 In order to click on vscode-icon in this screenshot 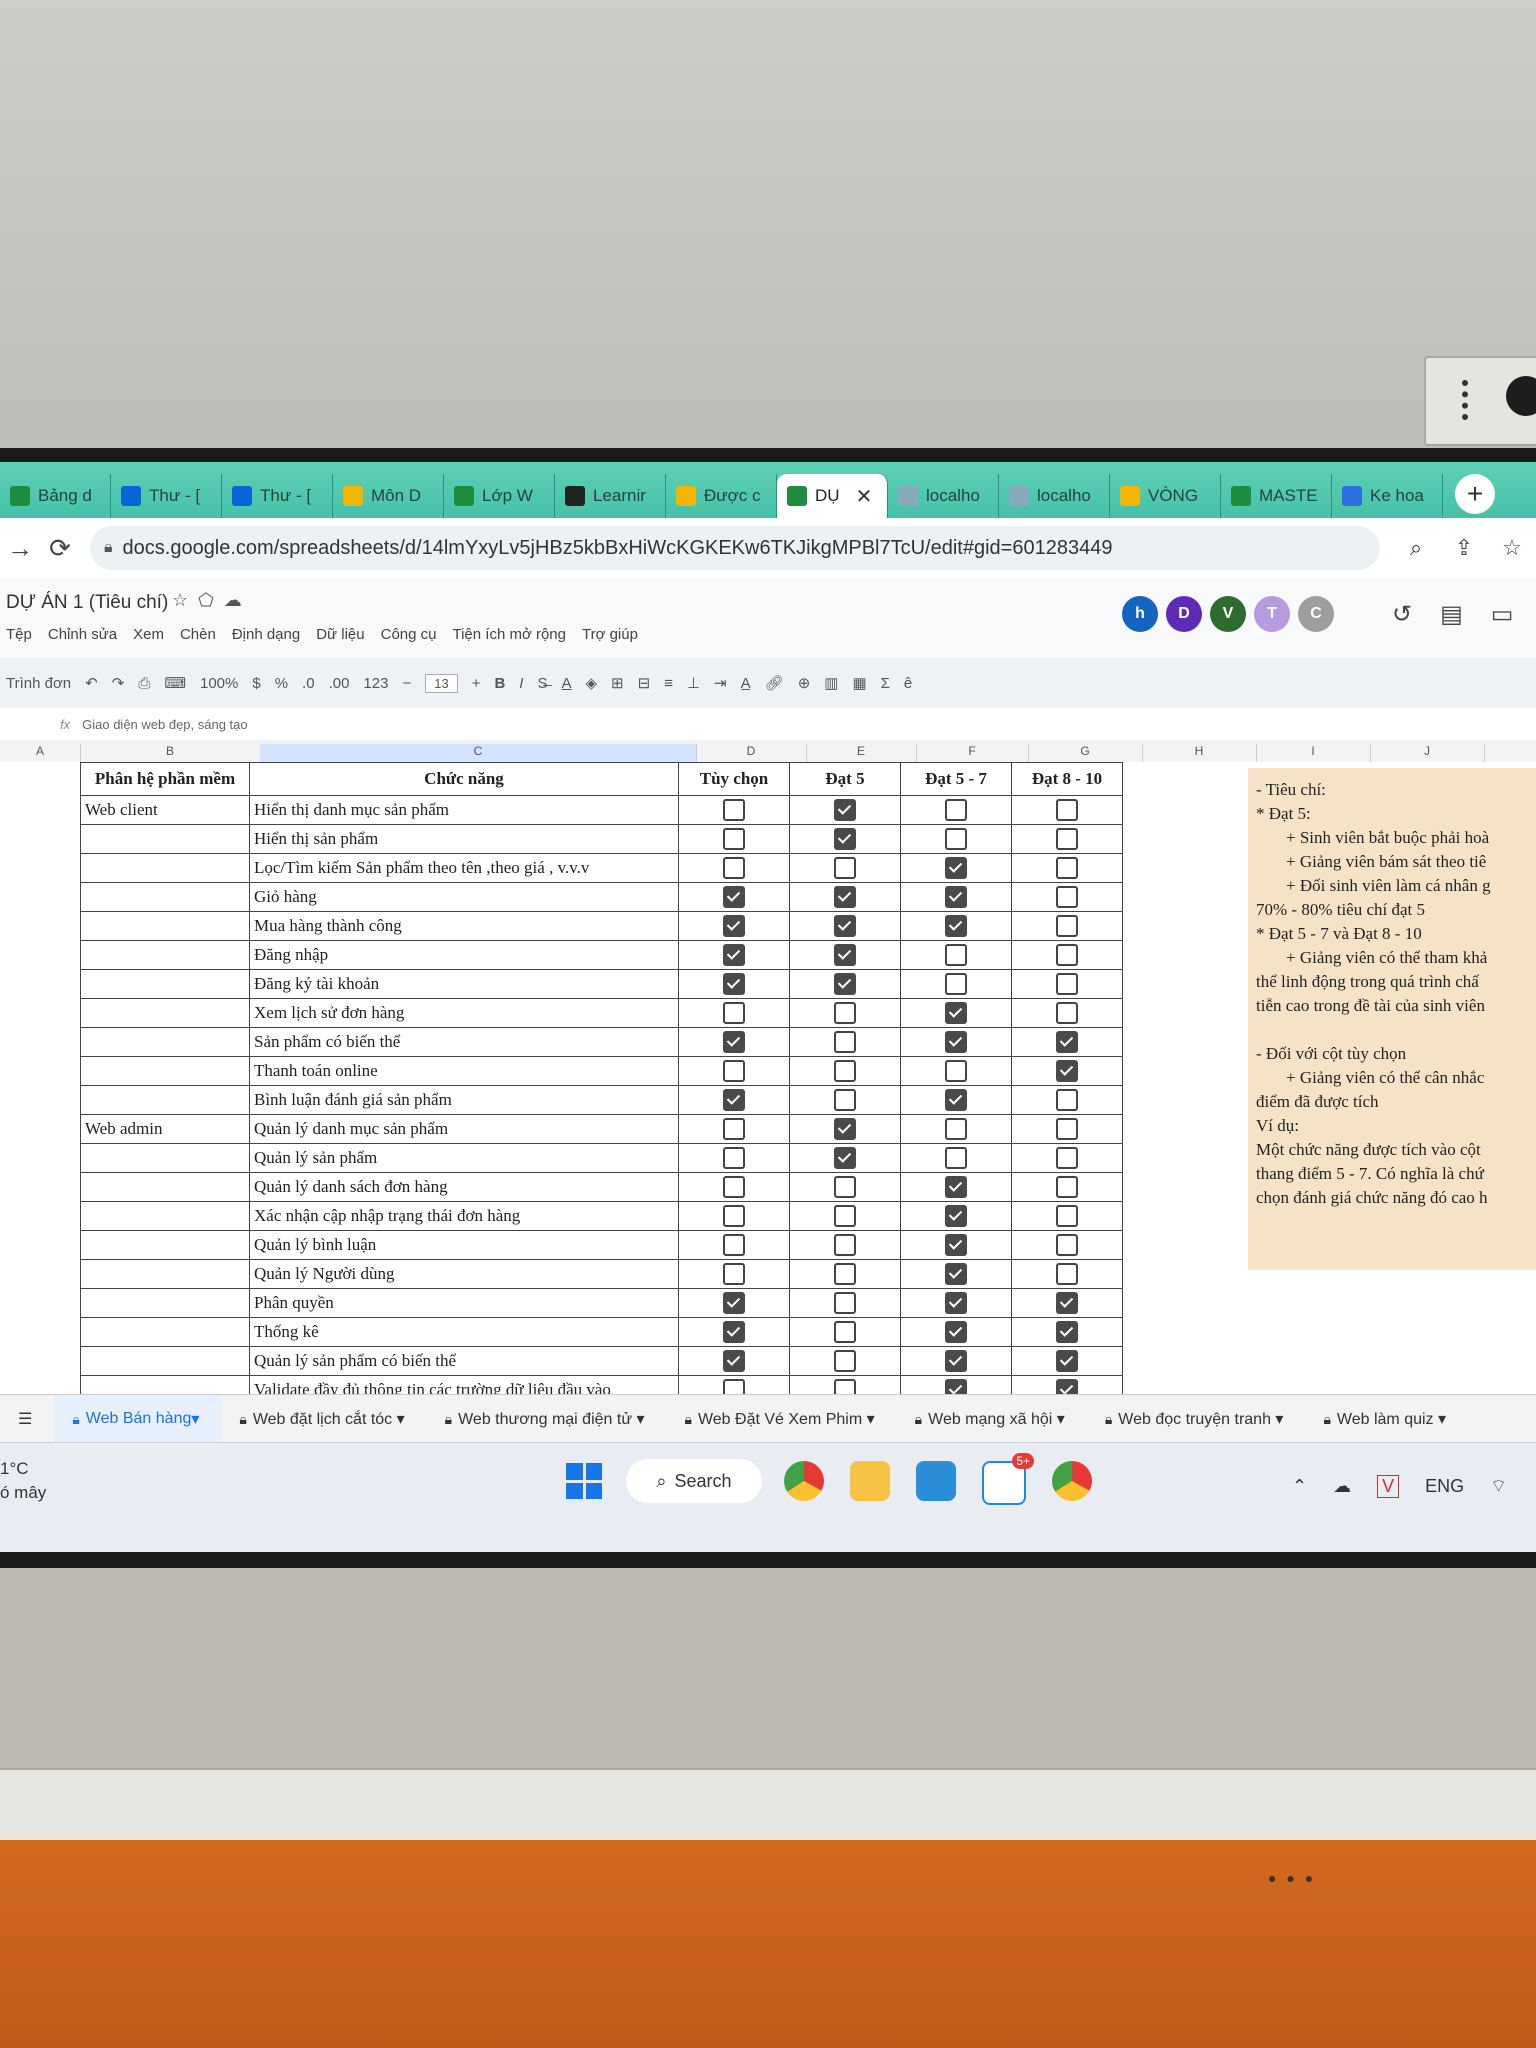, I will do `click(936, 1481)`.